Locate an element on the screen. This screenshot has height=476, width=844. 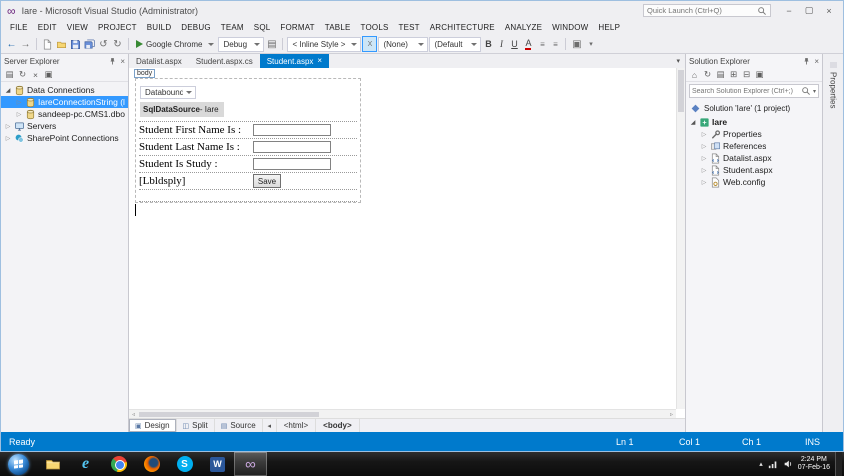
underline-button: U is located at coordinates (514, 44).